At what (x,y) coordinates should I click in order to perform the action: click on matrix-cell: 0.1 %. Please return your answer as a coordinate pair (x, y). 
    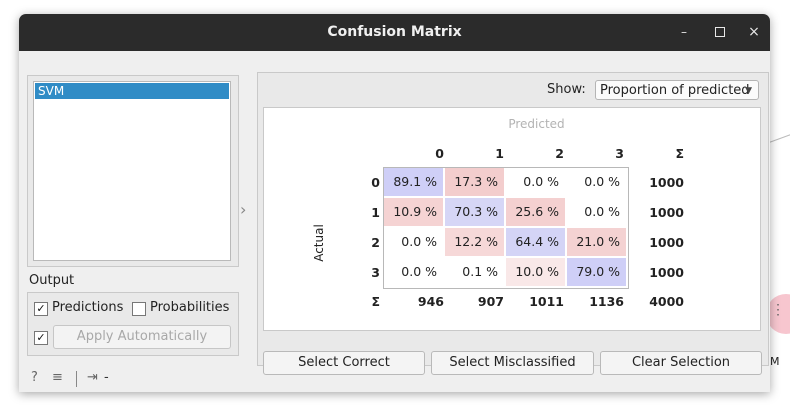
    Looking at the image, I should click on (474, 272).